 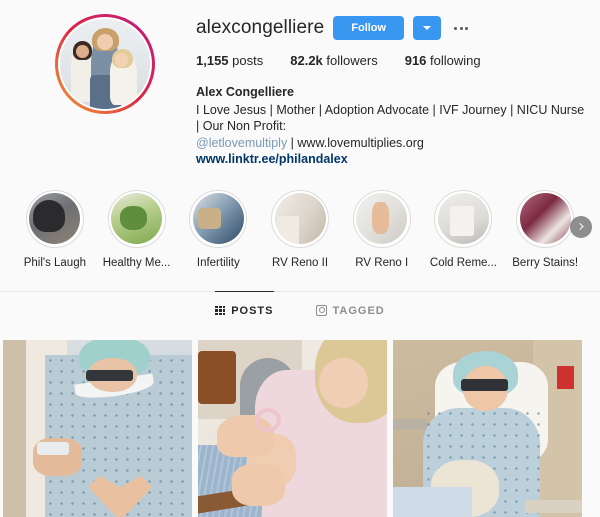 What do you see at coordinates (321, 310) in the screenshot?
I see `tag-person-icon` at bounding box center [321, 310].